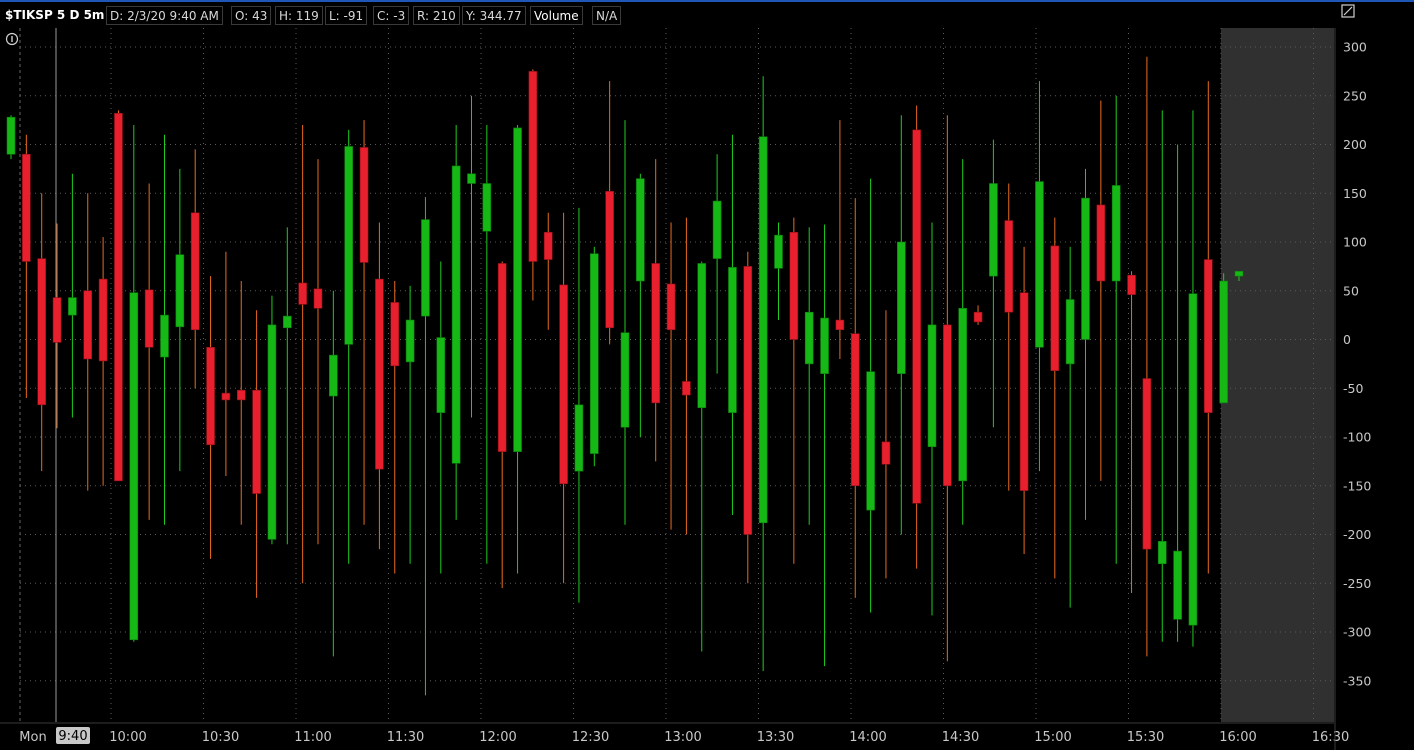  Describe the element at coordinates (1355, 144) in the screenshot. I see `y-tick-label: 200` at that location.